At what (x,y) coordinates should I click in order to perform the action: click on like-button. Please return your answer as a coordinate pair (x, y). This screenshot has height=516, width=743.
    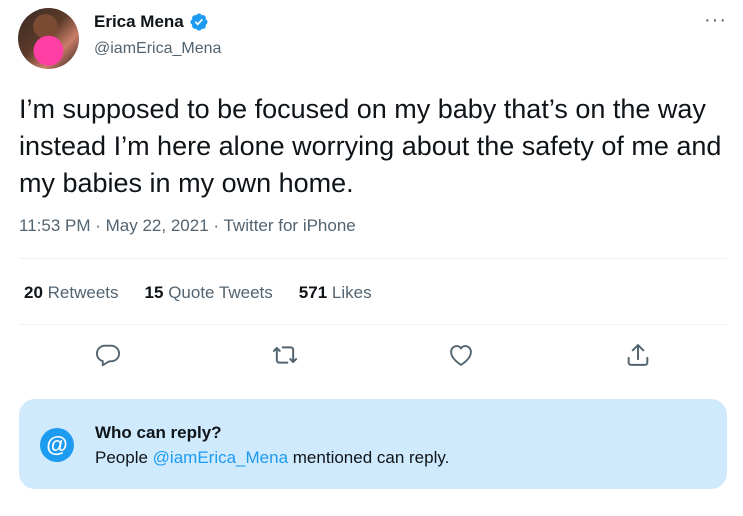
    Looking at the image, I should click on (461, 355).